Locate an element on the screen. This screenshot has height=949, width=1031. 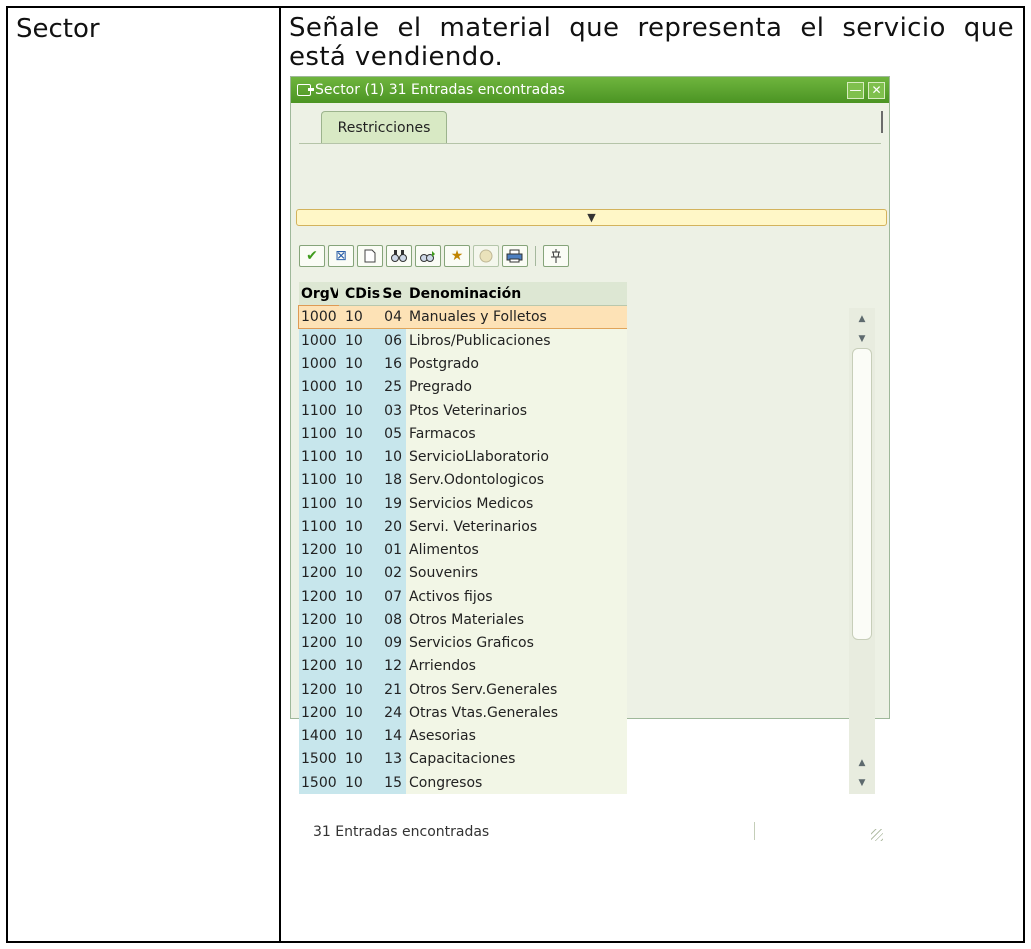
cell-denominacion: Serv.Odontologicos is located at coordinates (516, 480).